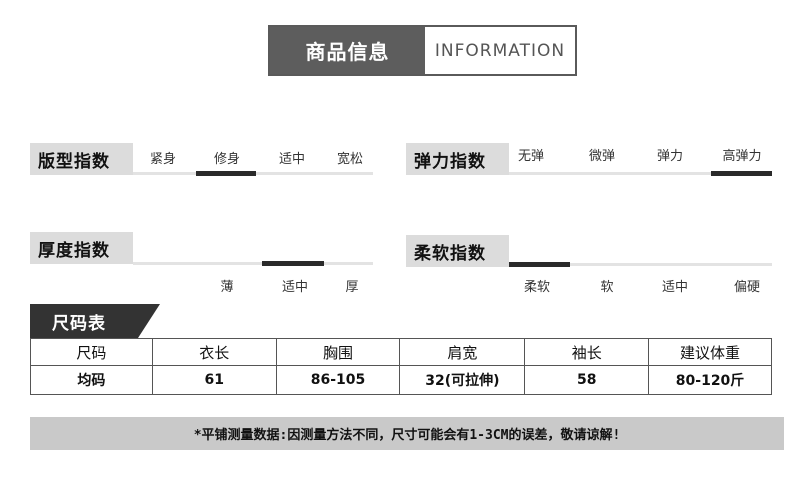 This screenshot has height=491, width=800. Describe the element at coordinates (226, 173) in the screenshot. I see `fit-index-marker` at that location.